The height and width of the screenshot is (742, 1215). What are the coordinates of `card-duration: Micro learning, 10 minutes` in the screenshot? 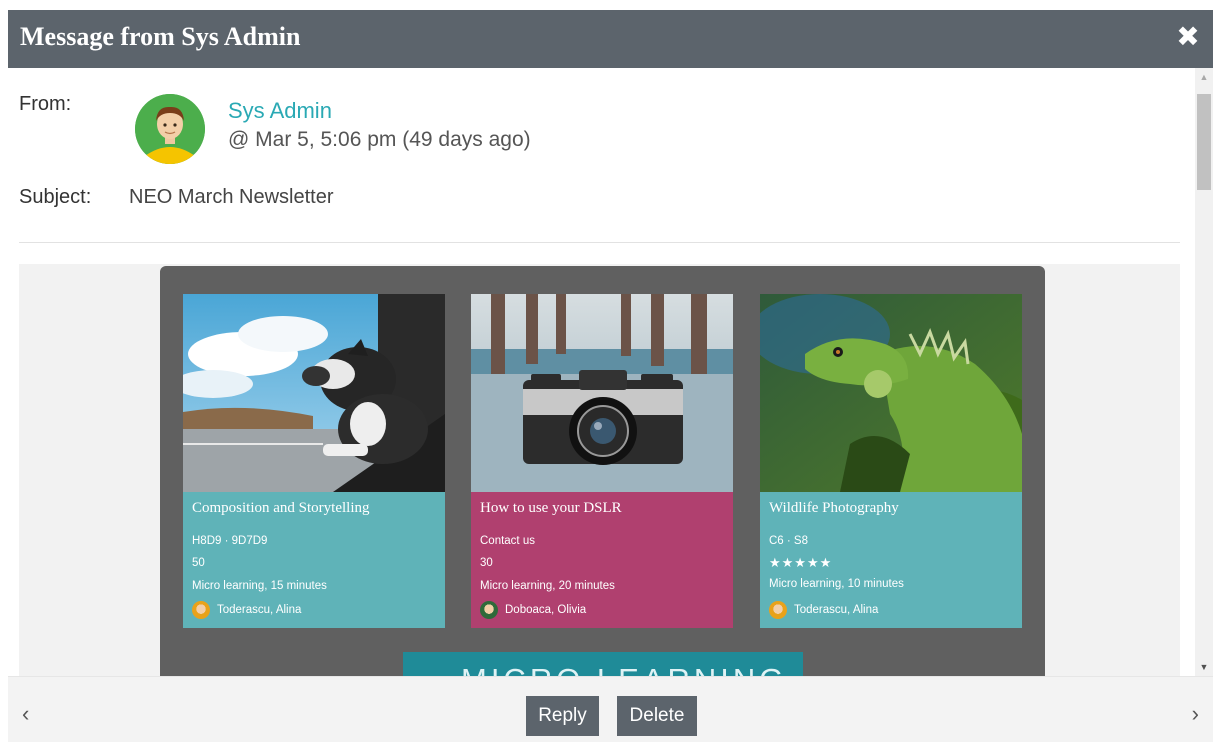 It's located at (836, 584).